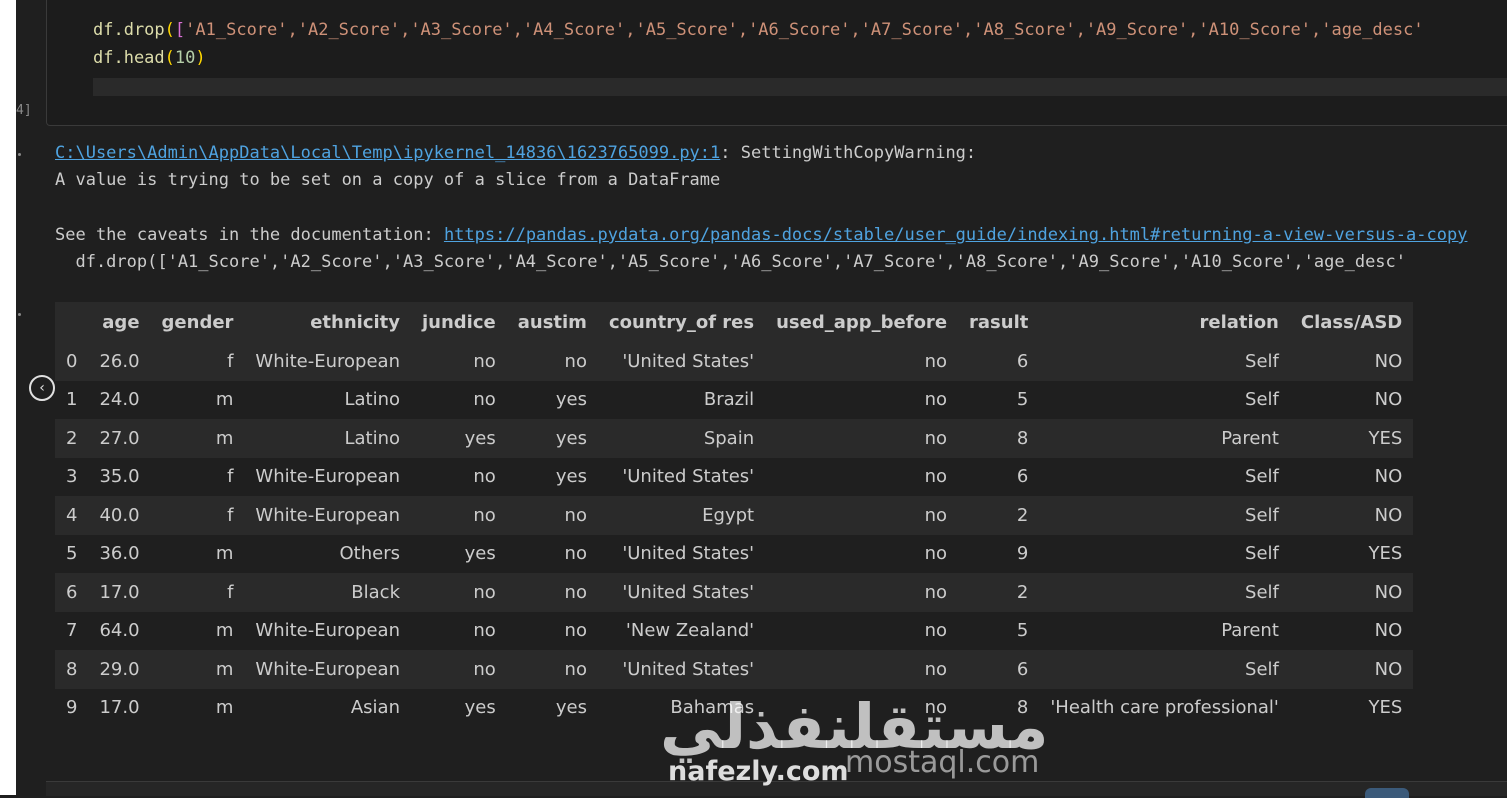  I want to click on table-row-index: 9, so click(72, 708).